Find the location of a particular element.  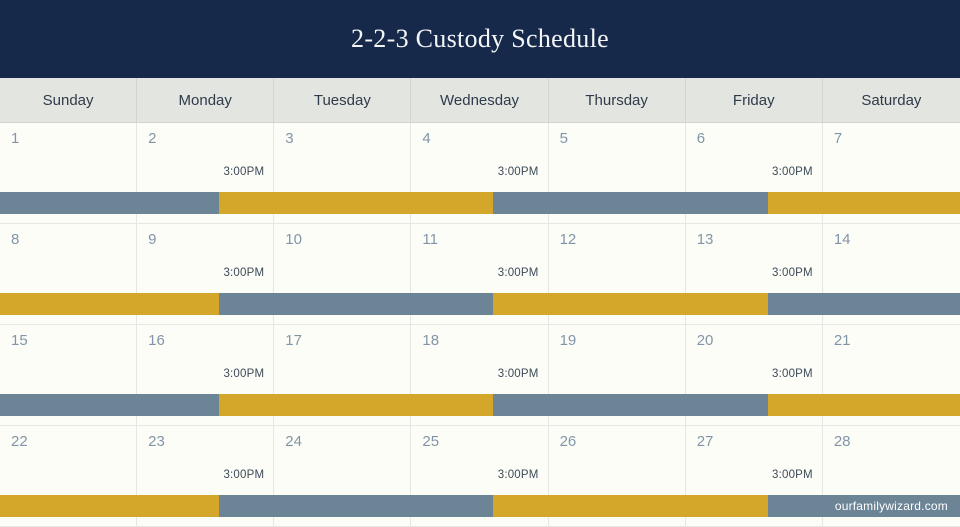

day-number: 10 is located at coordinates (293, 239).